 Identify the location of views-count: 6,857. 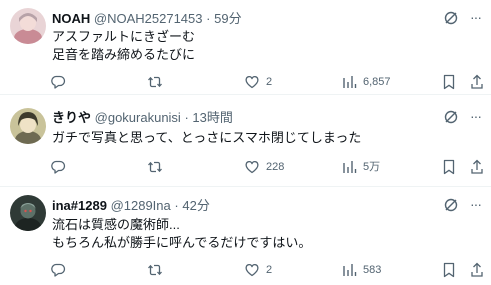
(377, 82).